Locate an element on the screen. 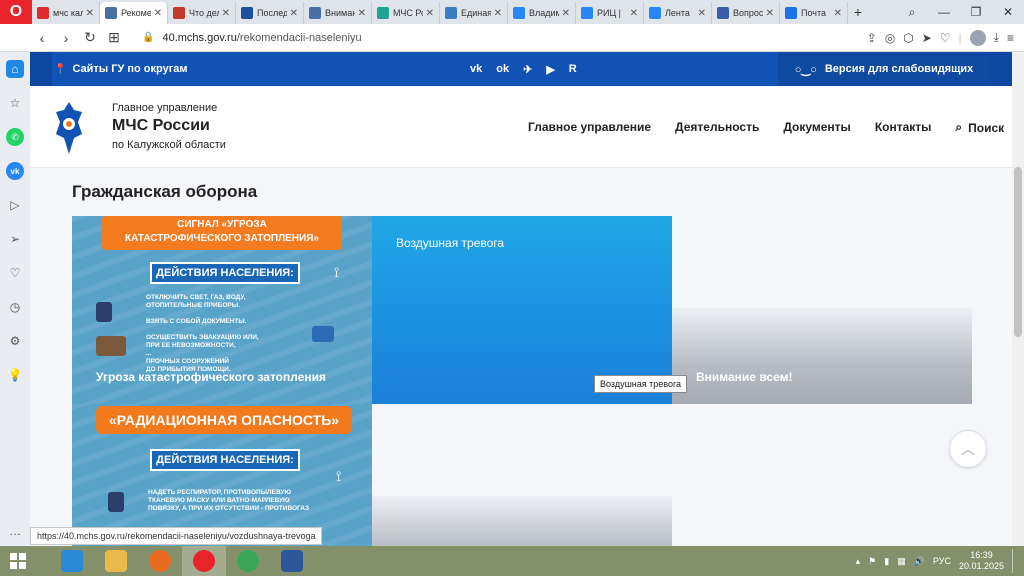 This screenshot has height=576, width=1024. send-icon: ➤ is located at coordinates (927, 38).